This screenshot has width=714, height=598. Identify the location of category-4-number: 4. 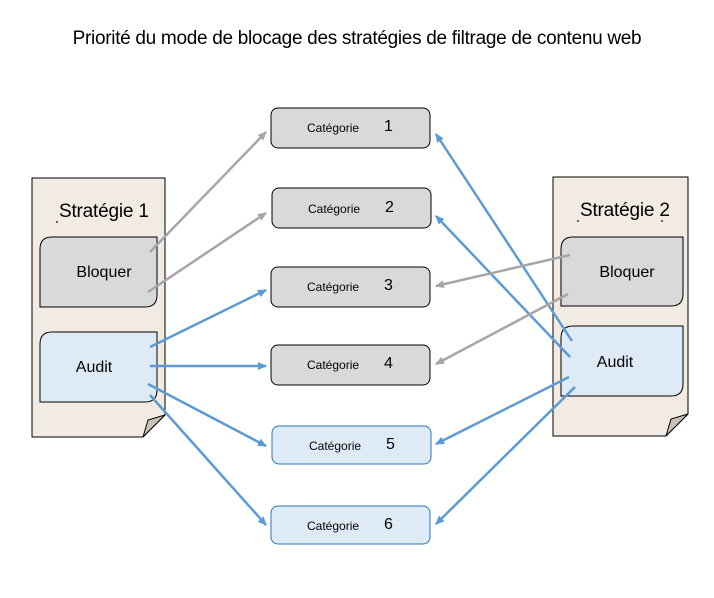
(388, 363).